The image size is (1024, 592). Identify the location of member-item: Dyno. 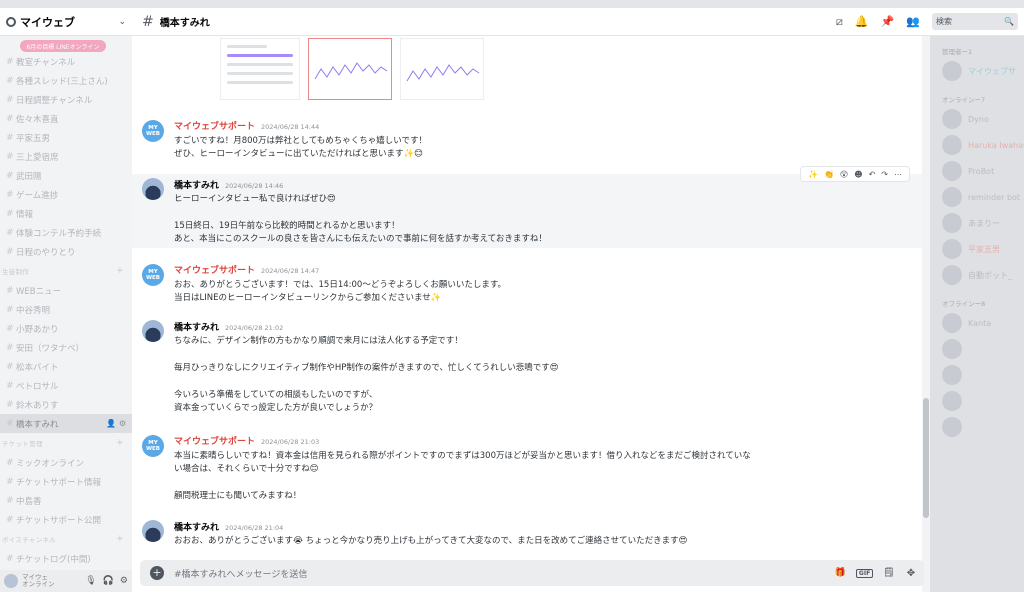
(977, 119).